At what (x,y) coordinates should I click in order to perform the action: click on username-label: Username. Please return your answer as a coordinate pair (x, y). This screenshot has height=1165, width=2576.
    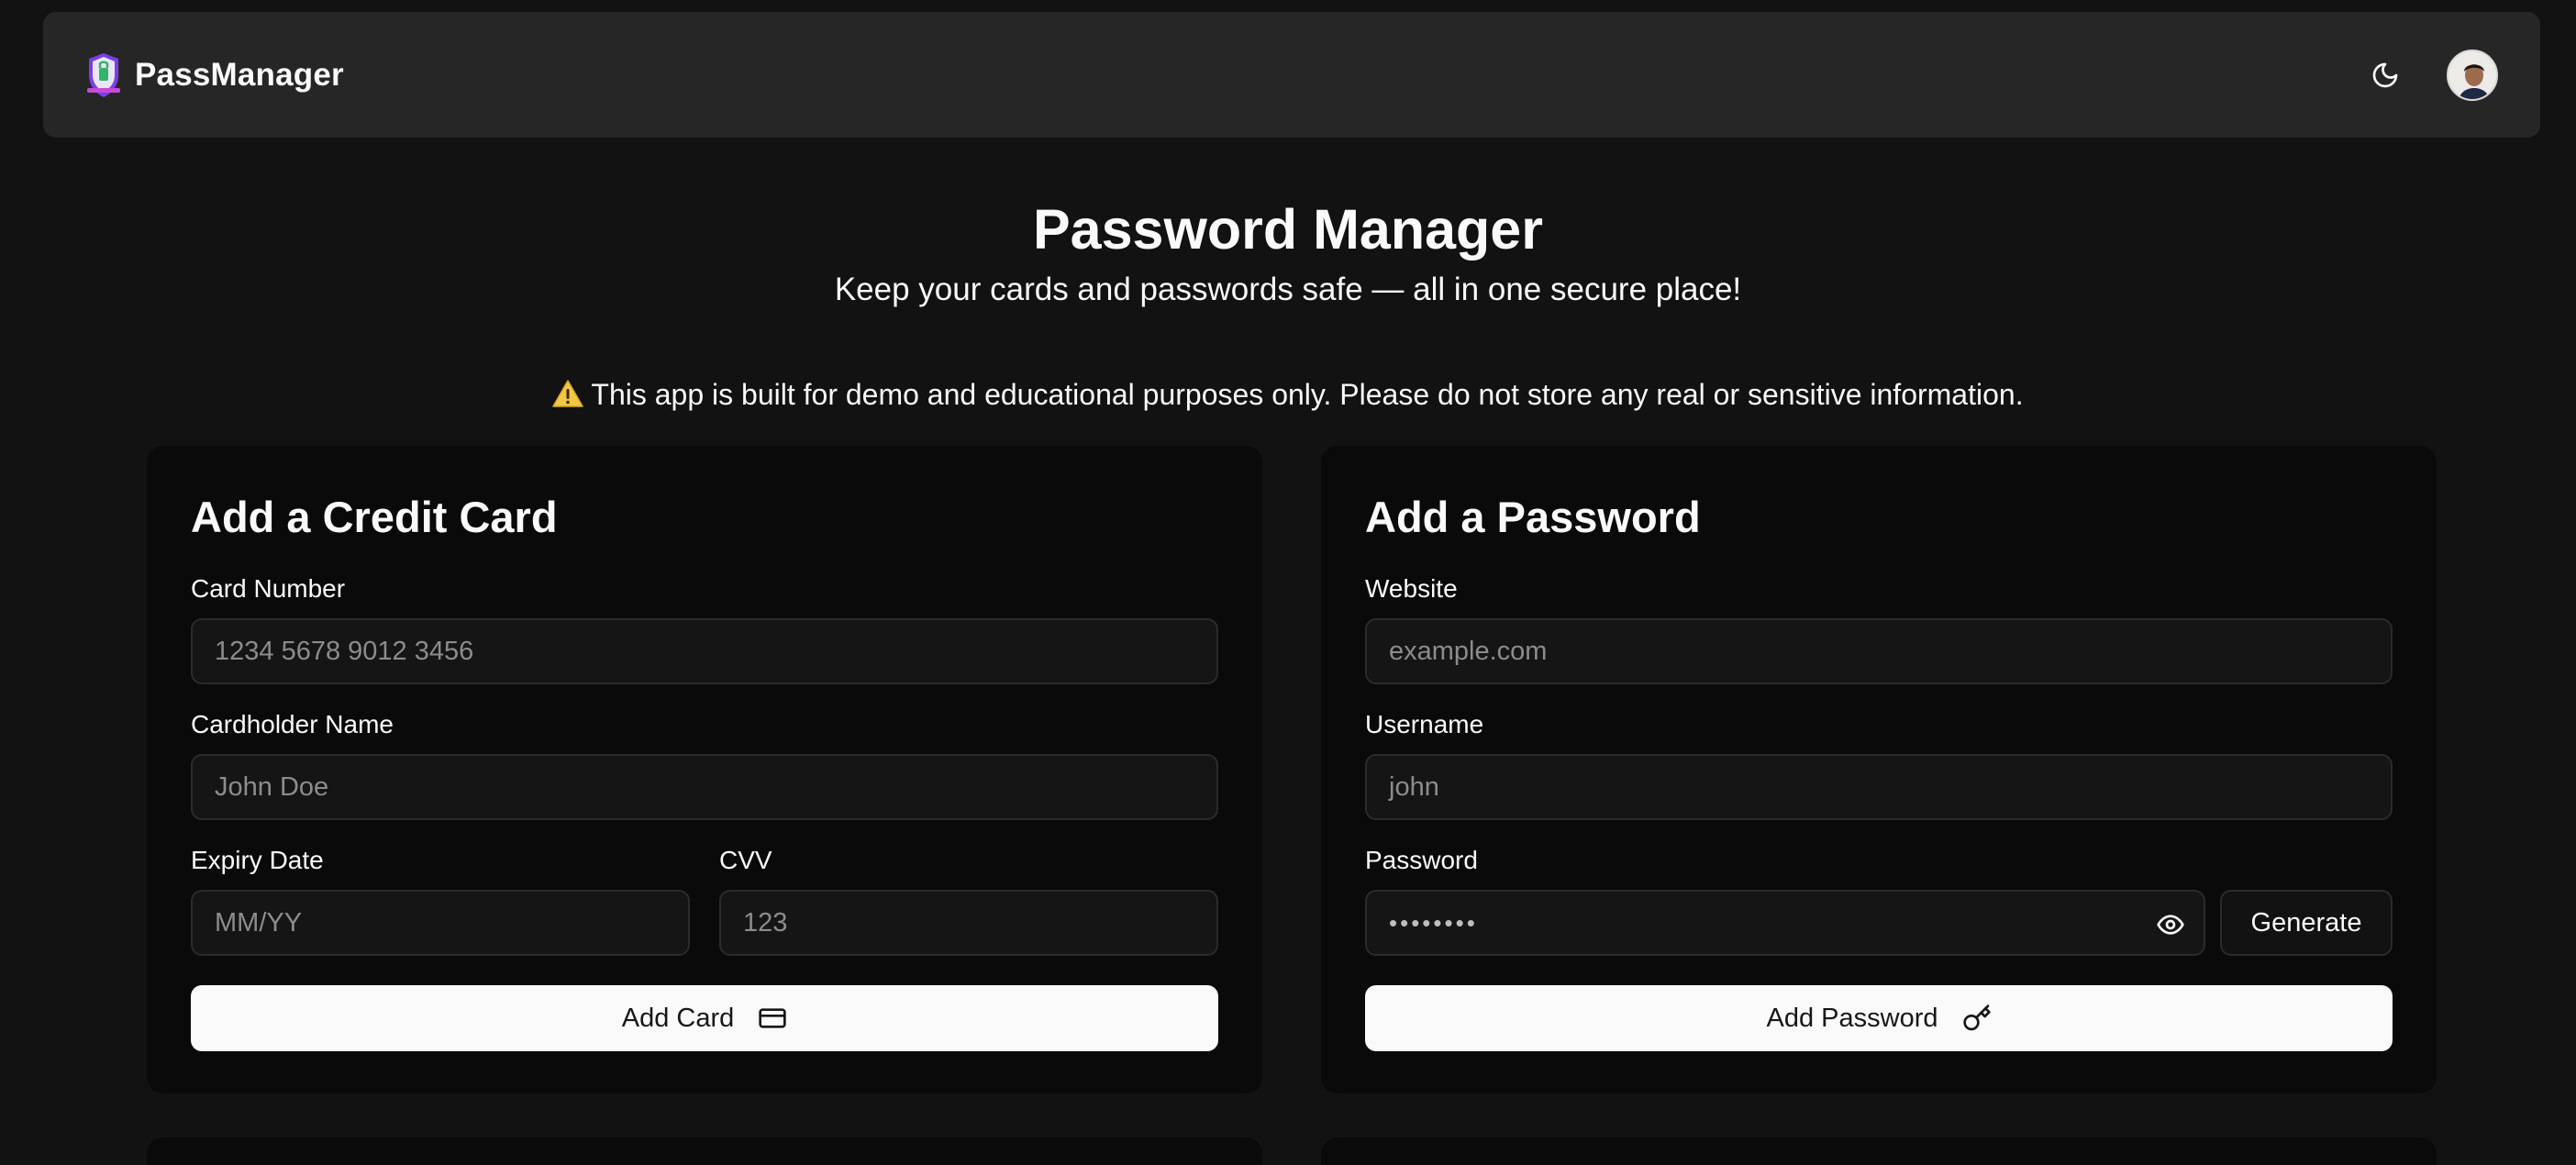
    Looking at the image, I should click on (1424, 724).